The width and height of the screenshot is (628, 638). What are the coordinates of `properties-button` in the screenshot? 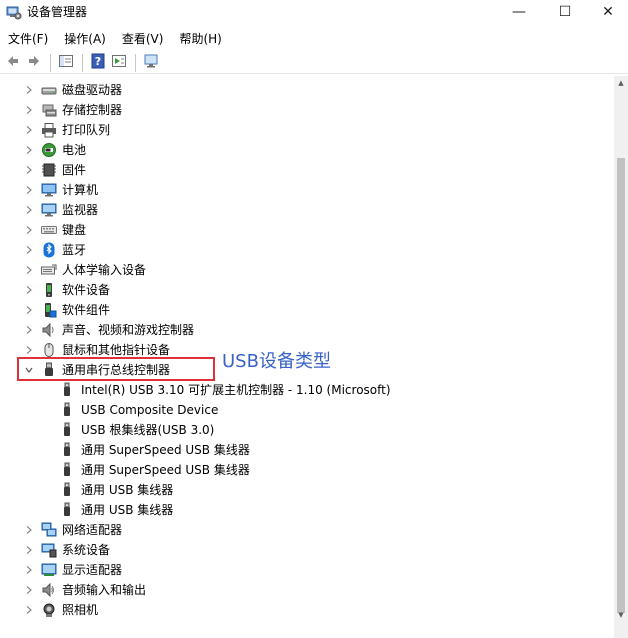 It's located at (119, 63).